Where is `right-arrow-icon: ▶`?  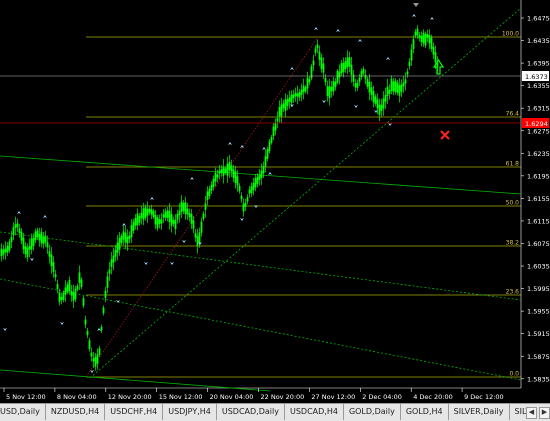 right-arrow-icon: ▶ is located at coordinates (544, 412).